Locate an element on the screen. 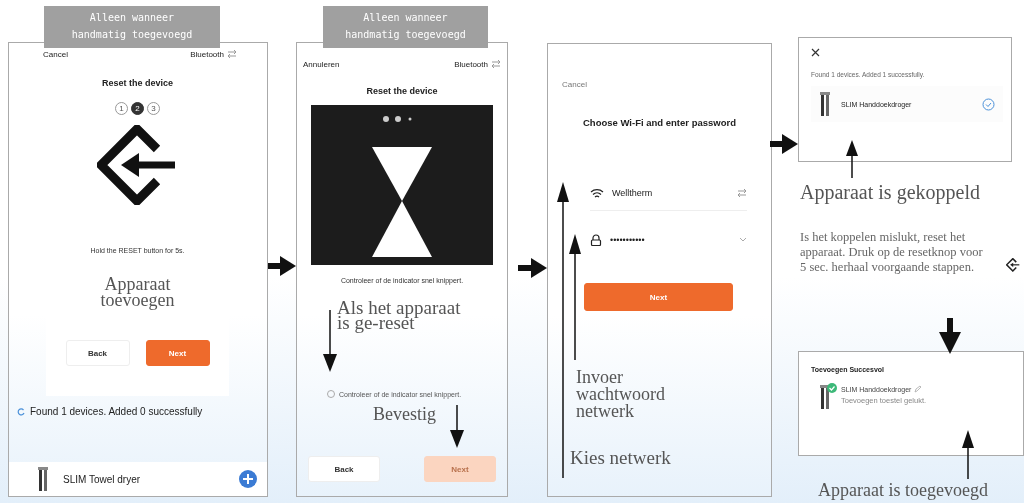  password-field: ••••••••••• is located at coordinates (668, 244).